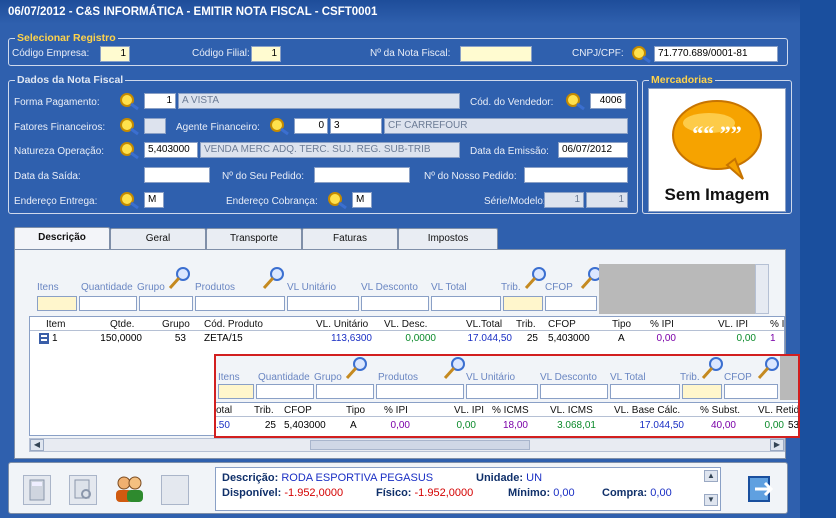 The width and height of the screenshot is (836, 518). What do you see at coordinates (662, 324) in the screenshot?
I see `col-pct-ipi: % IPI` at bounding box center [662, 324].